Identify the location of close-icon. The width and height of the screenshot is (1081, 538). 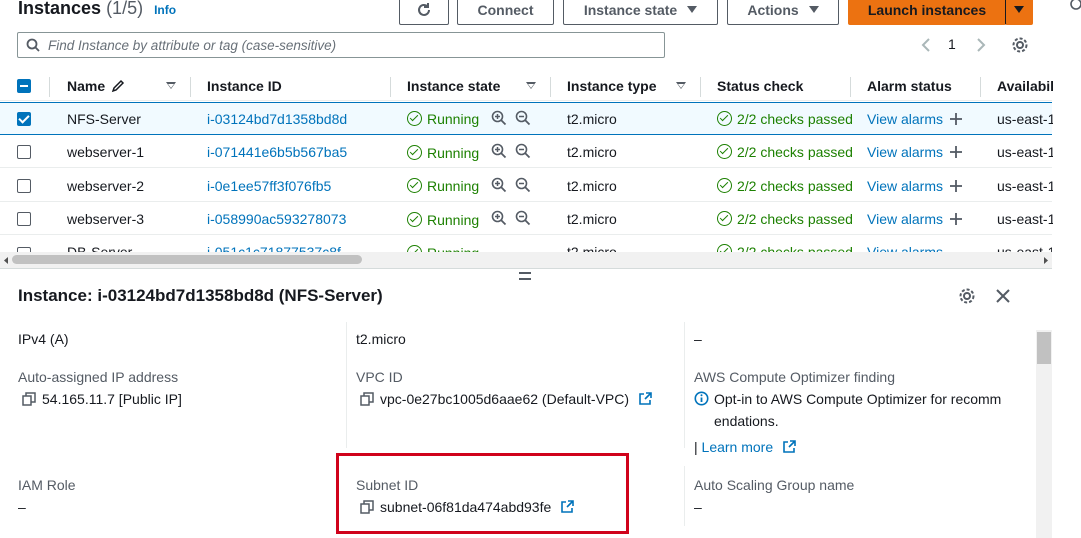
(1003, 296).